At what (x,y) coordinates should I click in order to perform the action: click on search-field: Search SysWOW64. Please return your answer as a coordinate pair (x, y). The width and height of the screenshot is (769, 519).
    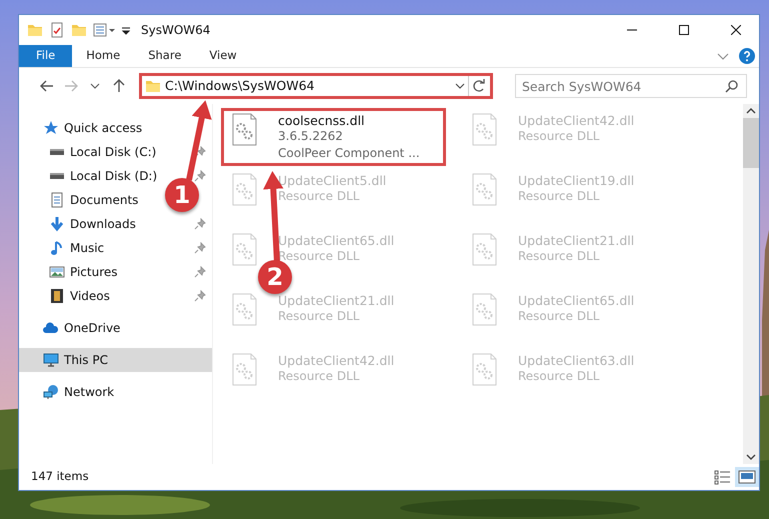
    Looking at the image, I should click on (631, 86).